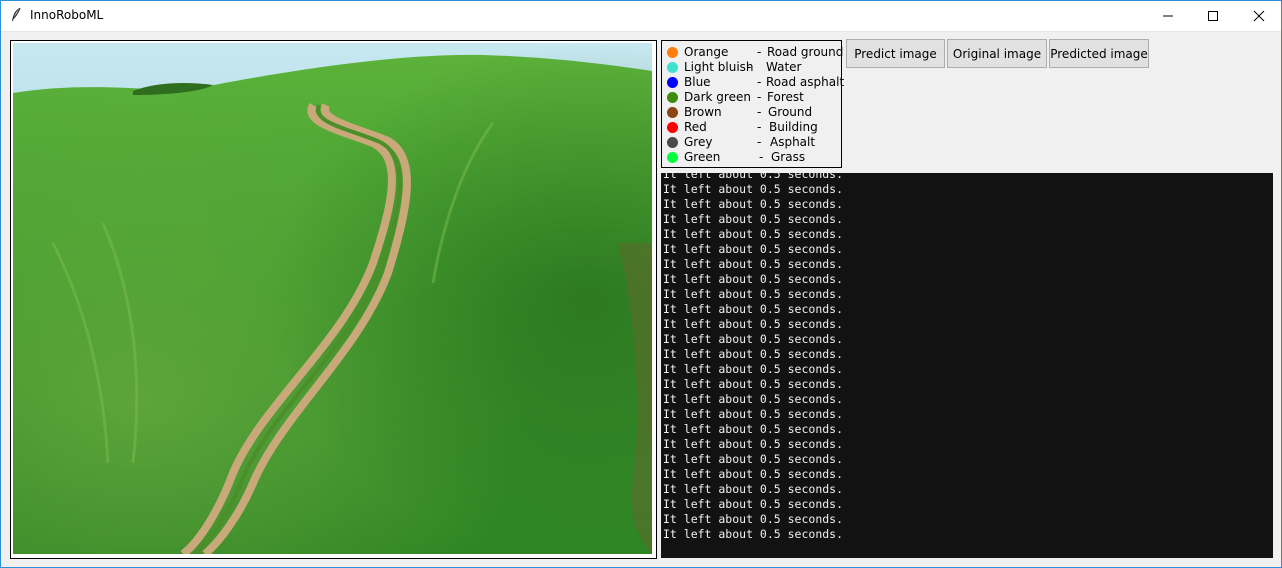 The image size is (1282, 568). I want to click on legend-class-name: Ground, so click(790, 112).